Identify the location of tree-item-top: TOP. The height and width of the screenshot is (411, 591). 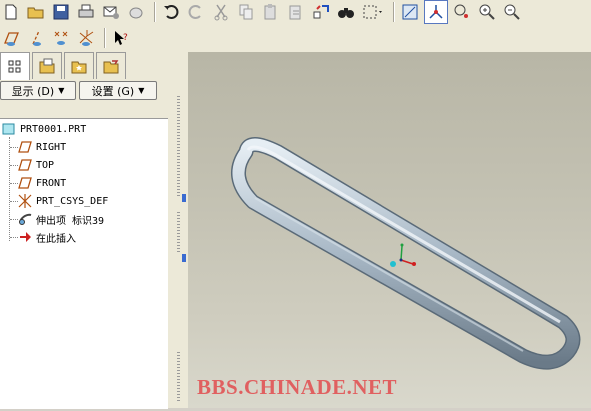
(36, 165).